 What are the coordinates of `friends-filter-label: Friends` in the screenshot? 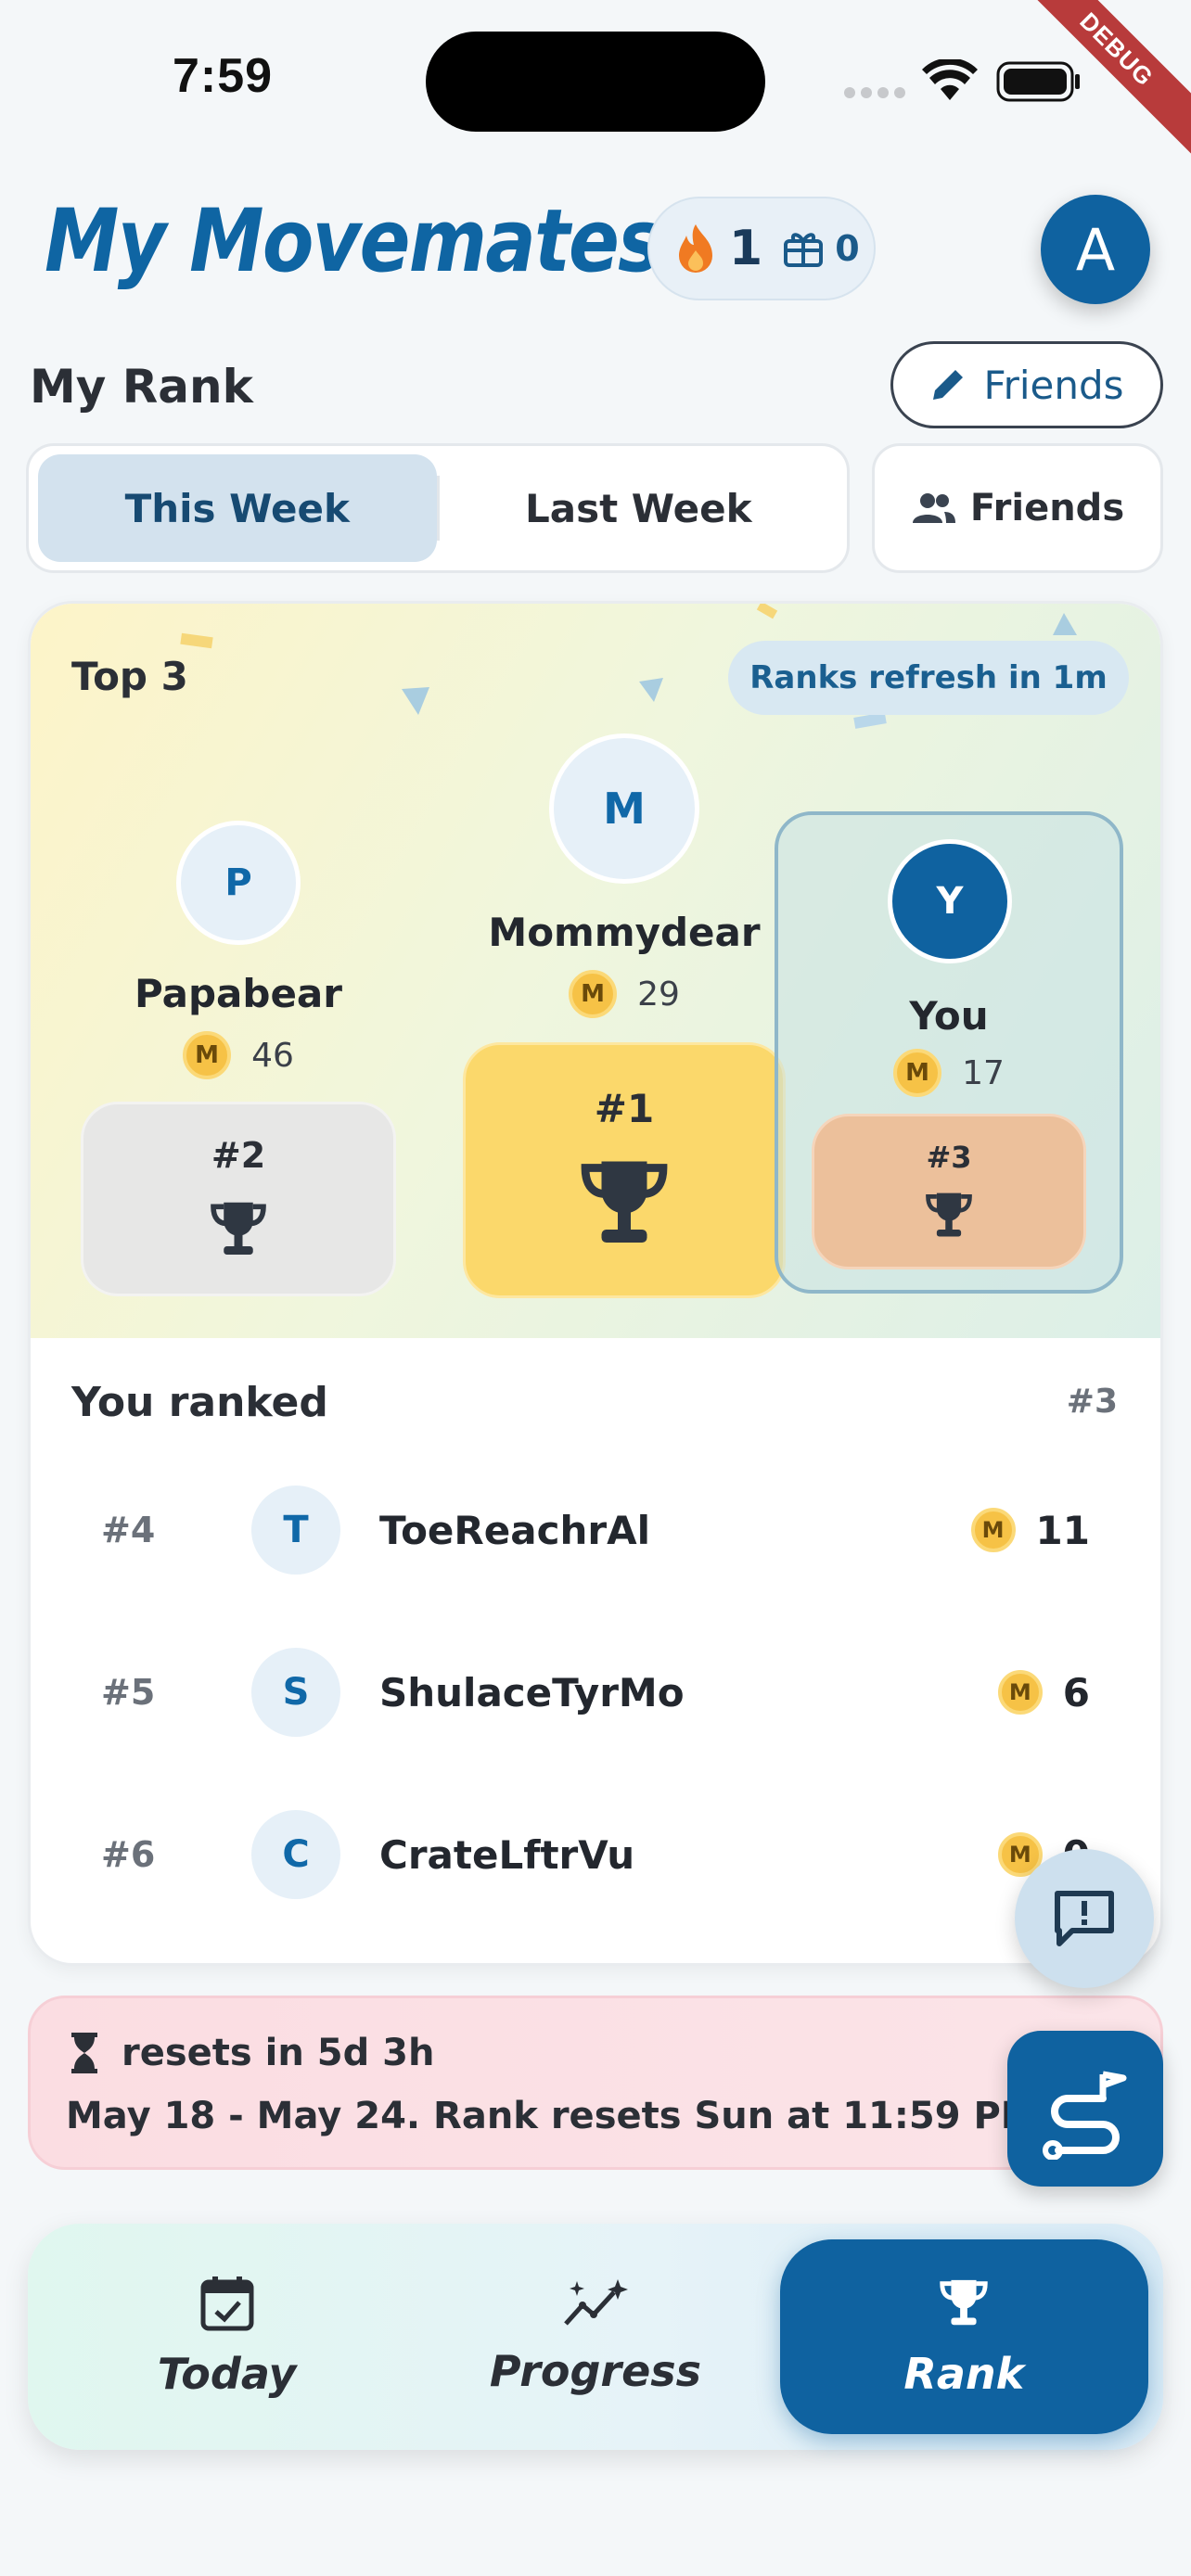 It's located at (1047, 508).